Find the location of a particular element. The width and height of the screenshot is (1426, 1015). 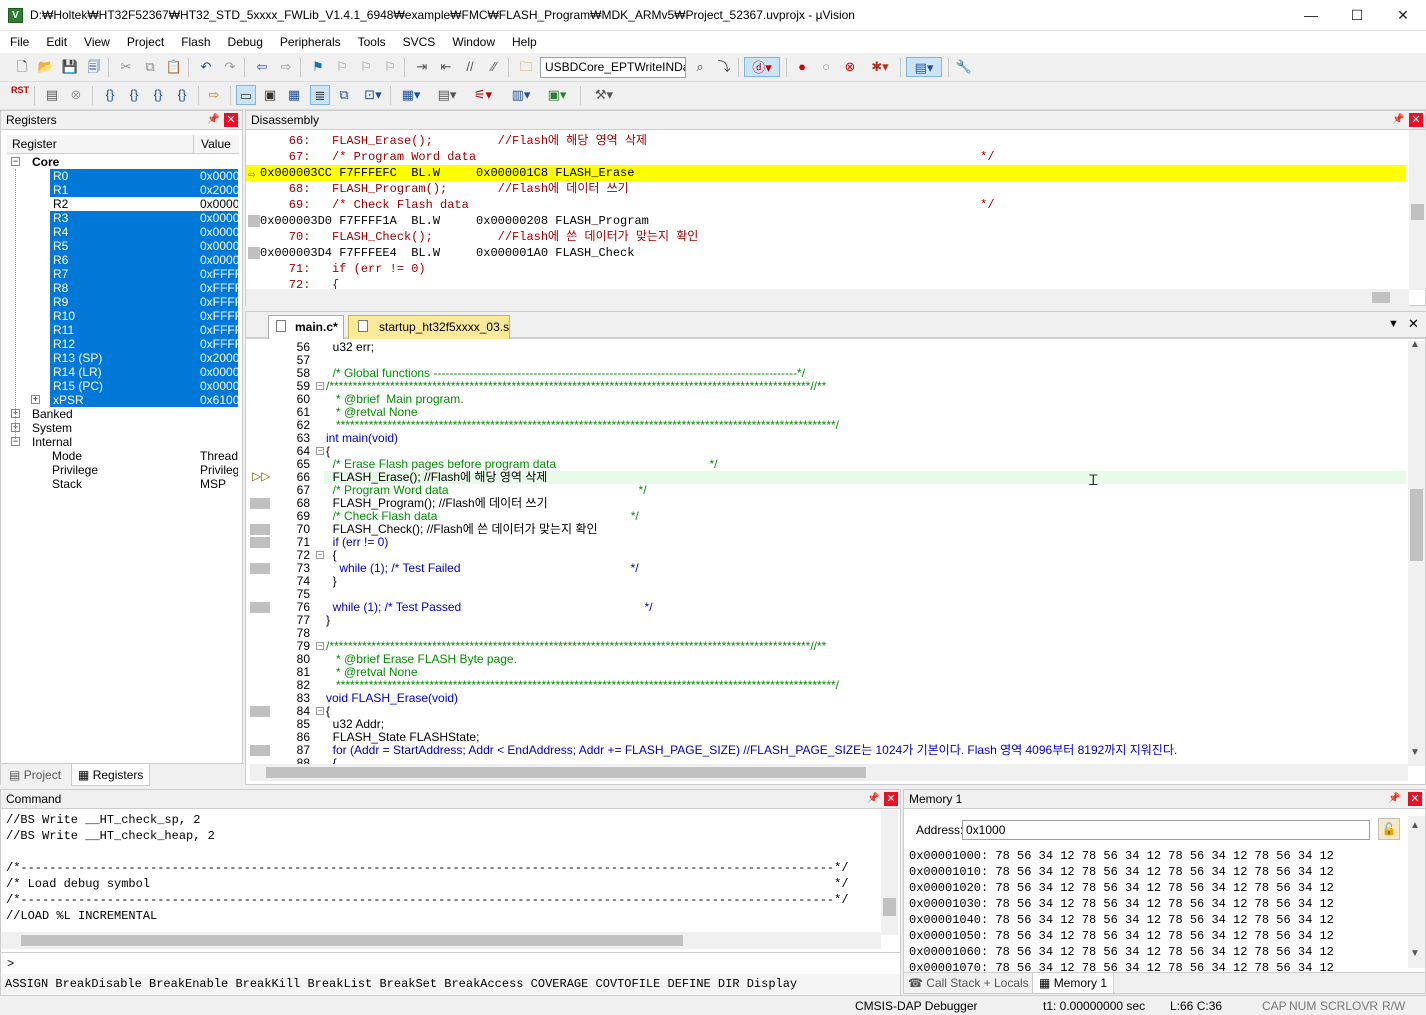

editor-hscrollbar is located at coordinates (829, 772).